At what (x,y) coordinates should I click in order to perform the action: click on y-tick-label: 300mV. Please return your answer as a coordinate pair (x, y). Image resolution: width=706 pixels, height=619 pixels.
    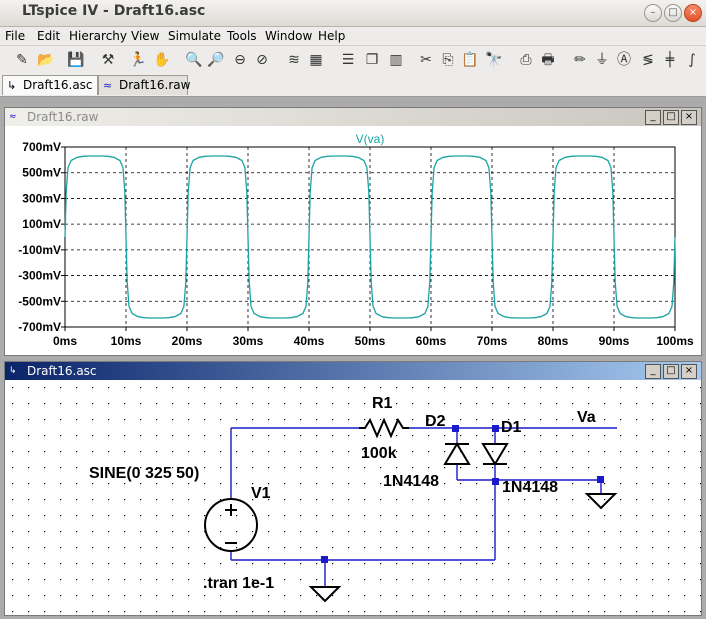
    Looking at the image, I should click on (41, 198).